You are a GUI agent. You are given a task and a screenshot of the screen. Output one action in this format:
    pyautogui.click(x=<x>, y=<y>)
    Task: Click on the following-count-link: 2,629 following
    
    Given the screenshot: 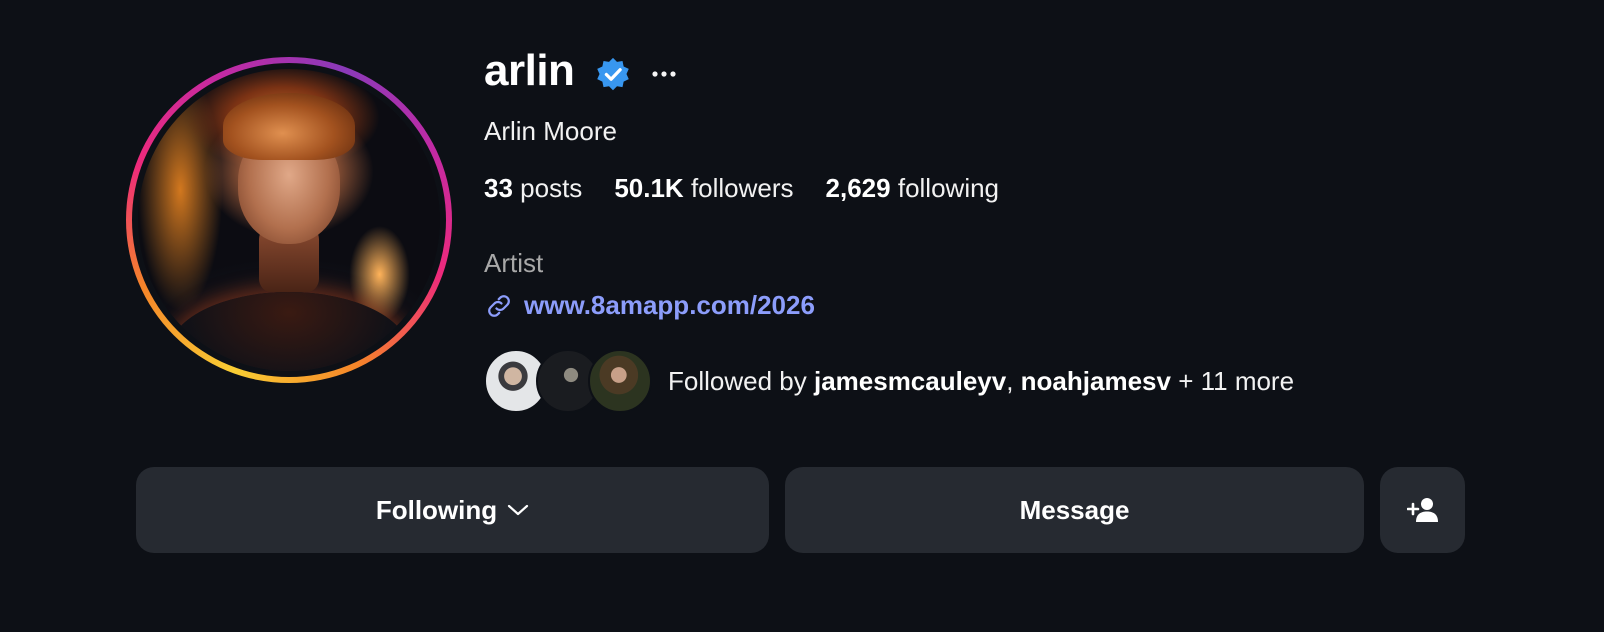 What is the action you would take?
    pyautogui.click(x=912, y=188)
    